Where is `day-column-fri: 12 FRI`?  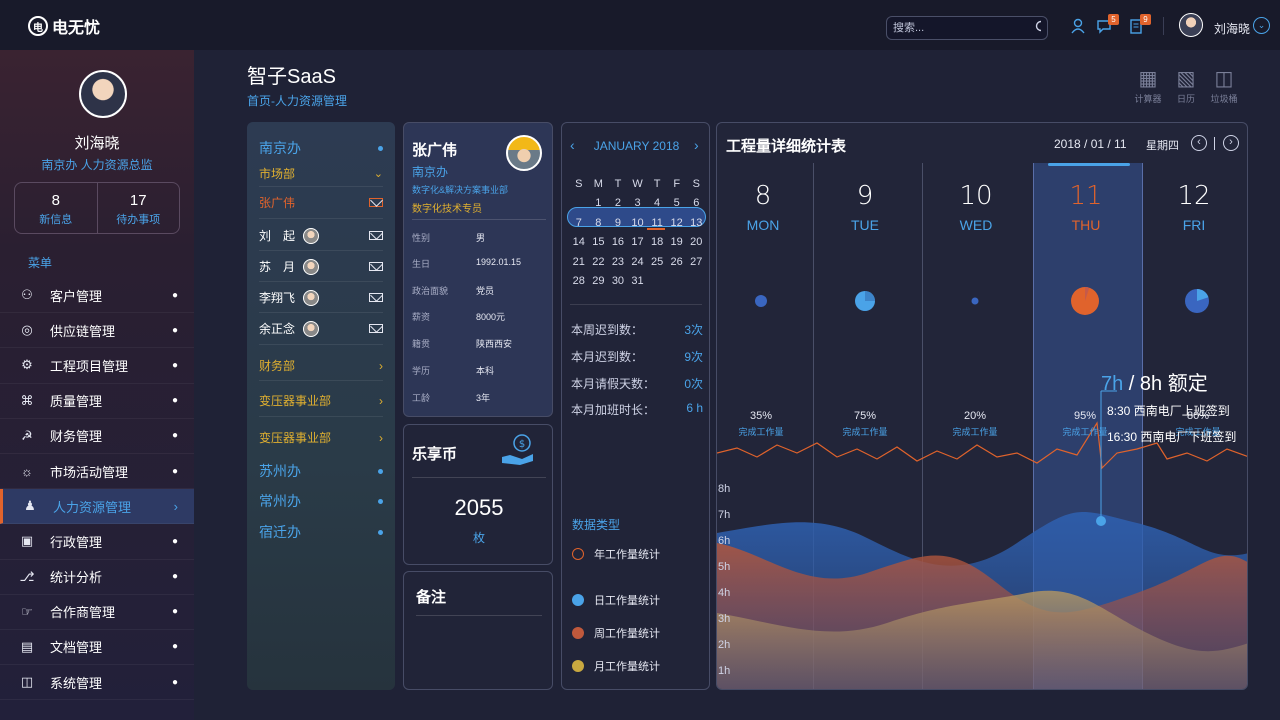 day-column-fri: 12 FRI is located at coordinates (1194, 207).